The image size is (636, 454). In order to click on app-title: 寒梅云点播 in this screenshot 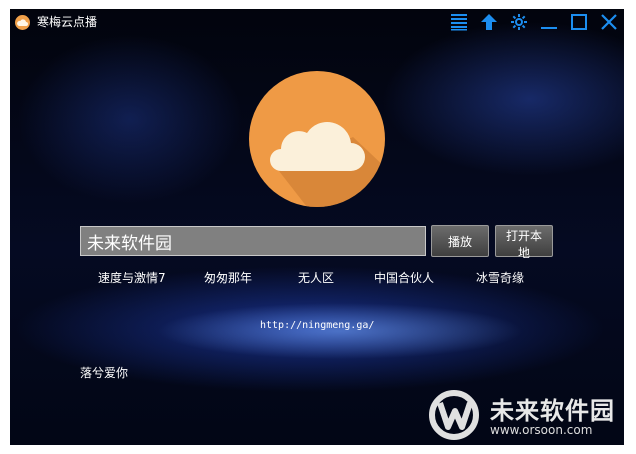, I will do `click(67, 22)`.